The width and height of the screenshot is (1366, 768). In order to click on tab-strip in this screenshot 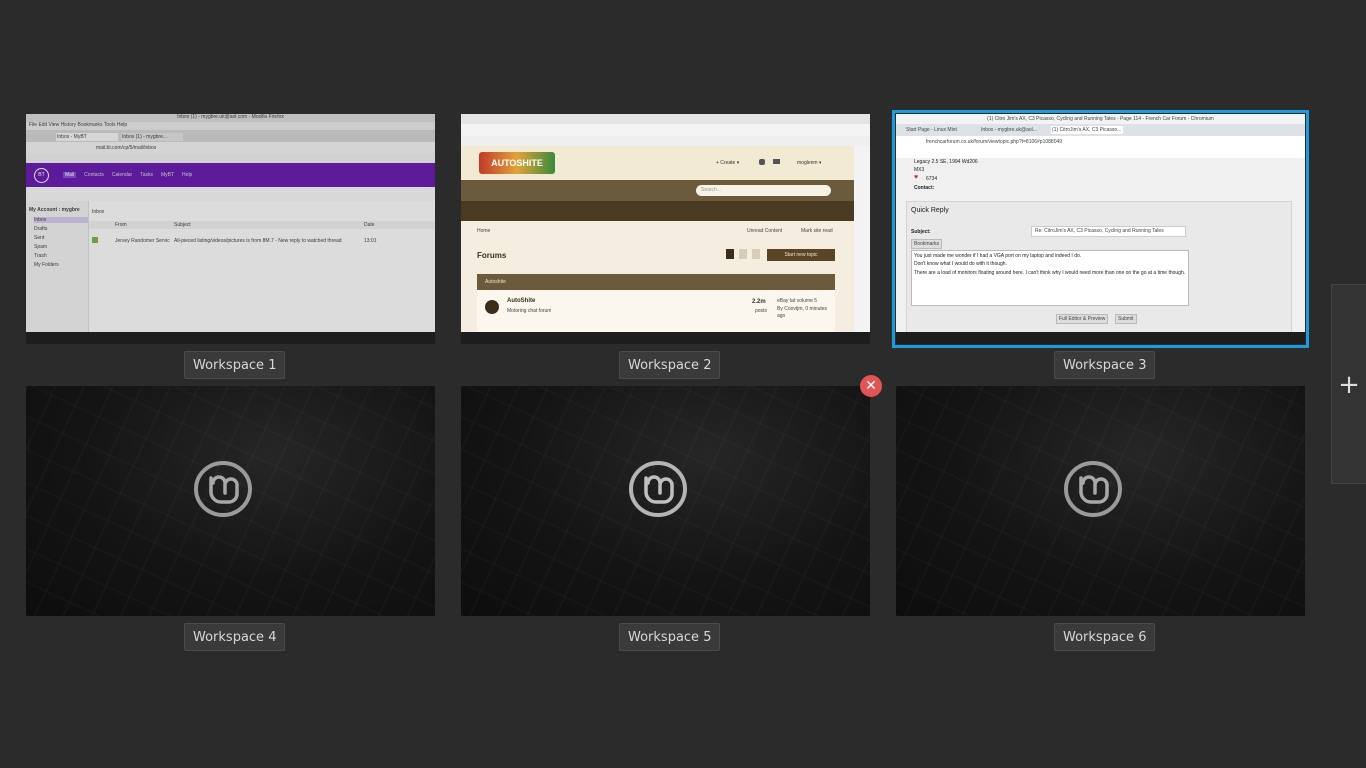, I will do `click(665, 119)`.